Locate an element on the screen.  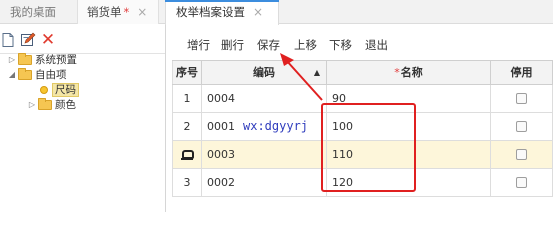
save-button: 保存 is located at coordinates (268, 45).